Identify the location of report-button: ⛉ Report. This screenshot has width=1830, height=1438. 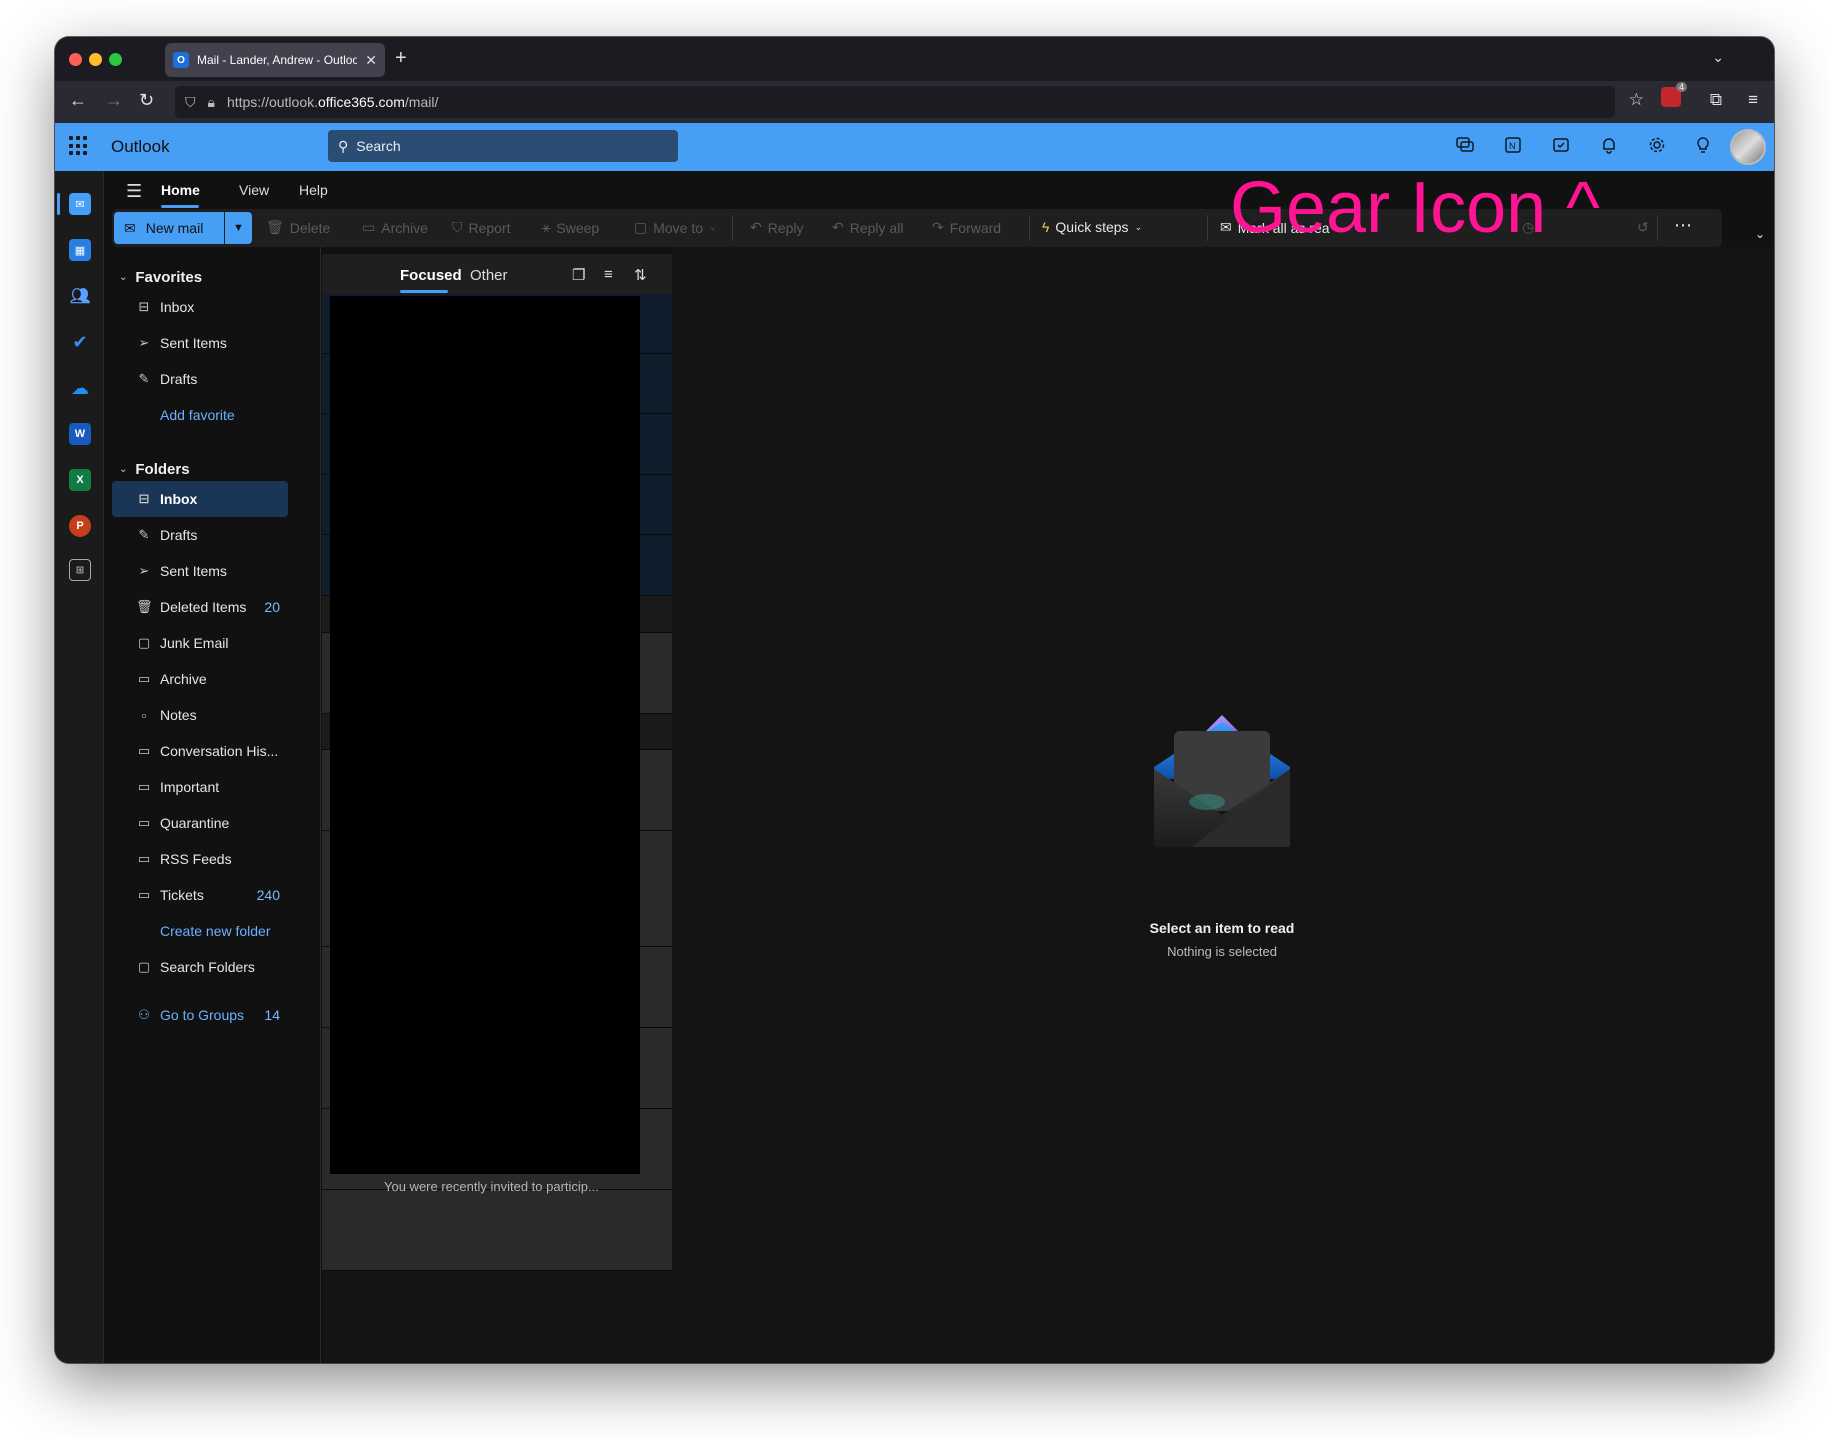
(481, 227).